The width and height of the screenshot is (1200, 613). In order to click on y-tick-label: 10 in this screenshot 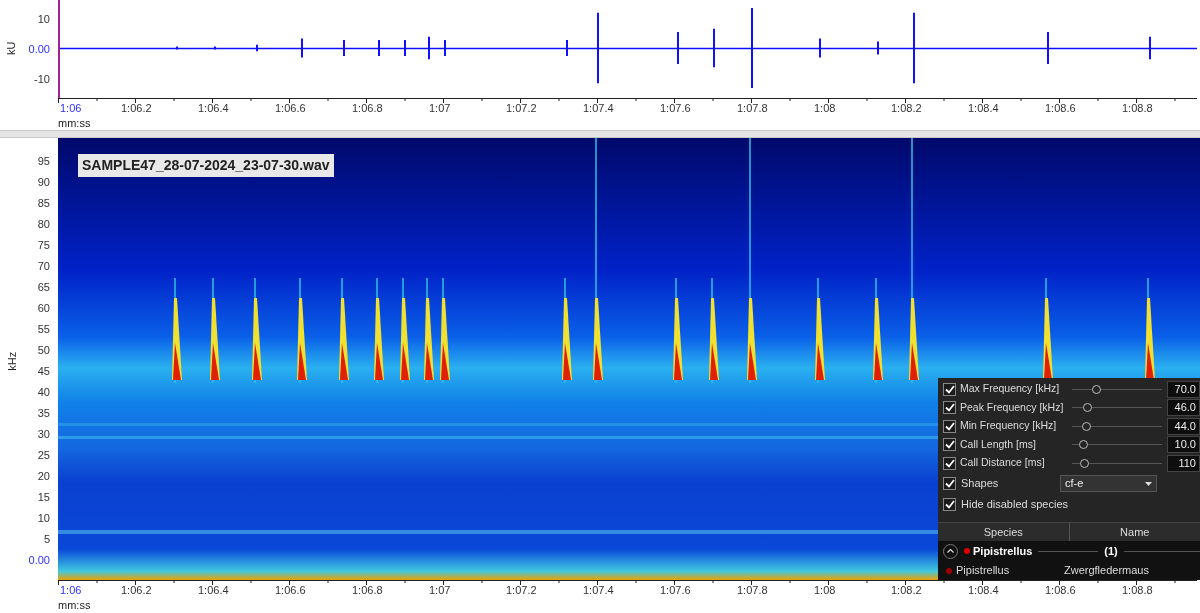, I will do `click(43, 19)`.